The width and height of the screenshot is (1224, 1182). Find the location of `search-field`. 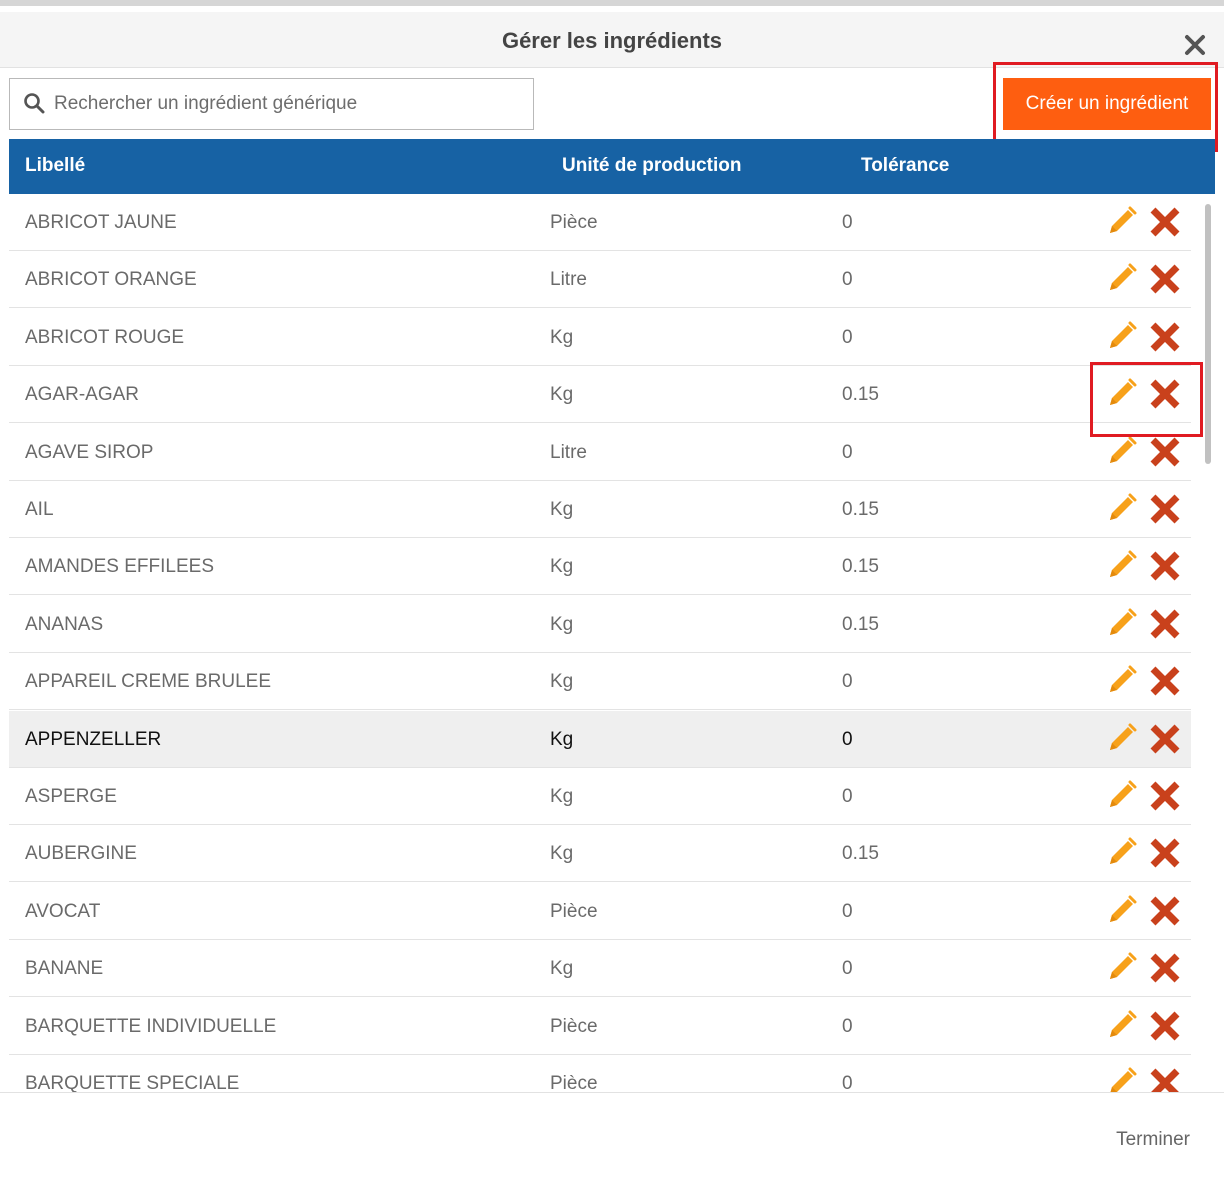

search-field is located at coordinates (271, 104).